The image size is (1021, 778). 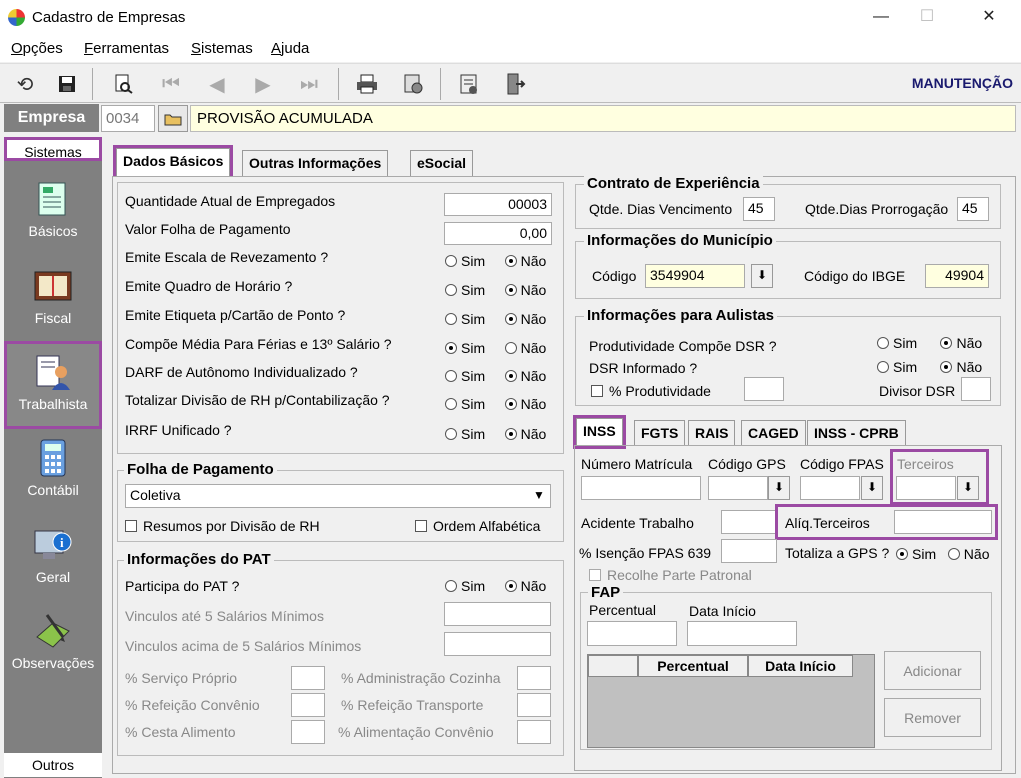 What do you see at coordinates (222, 526) in the screenshot?
I see `resumos-checkbox: Resumos por Divisão de RH` at bounding box center [222, 526].